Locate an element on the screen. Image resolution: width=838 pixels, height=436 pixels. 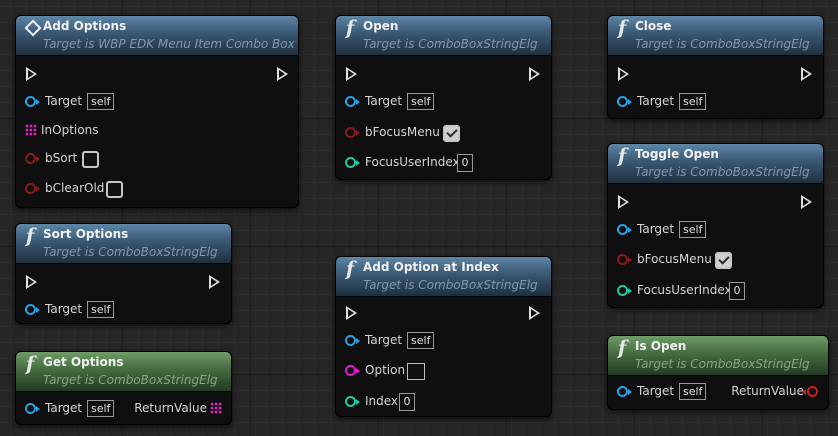
node-title: Add Option at Index is located at coordinates (431, 267).